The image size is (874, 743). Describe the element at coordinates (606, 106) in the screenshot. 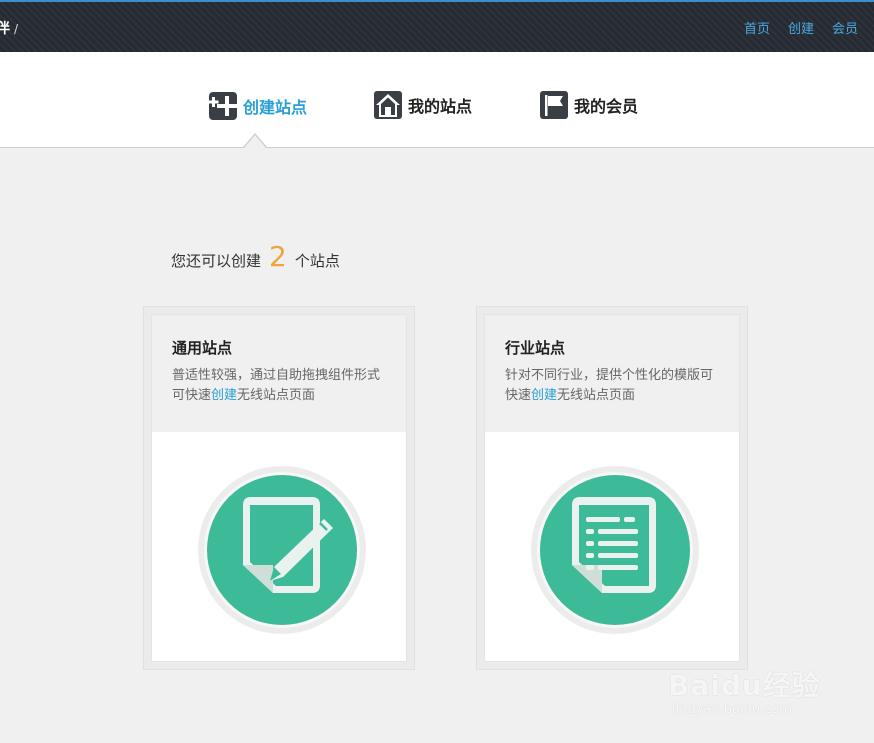

I see `tab-my-members-label: 我的会员` at that location.